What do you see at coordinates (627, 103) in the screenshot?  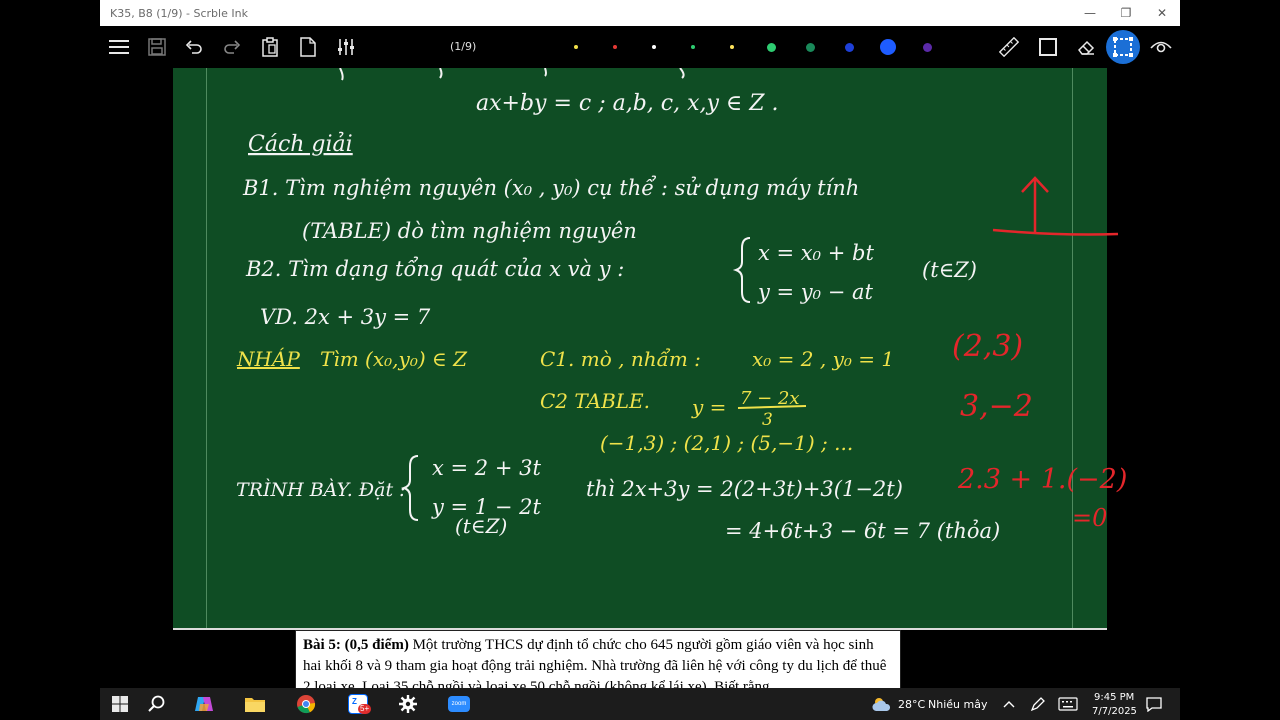 I see `equation-general: ax+by = c ; a,b, c, x,y ∈ Z .` at bounding box center [627, 103].